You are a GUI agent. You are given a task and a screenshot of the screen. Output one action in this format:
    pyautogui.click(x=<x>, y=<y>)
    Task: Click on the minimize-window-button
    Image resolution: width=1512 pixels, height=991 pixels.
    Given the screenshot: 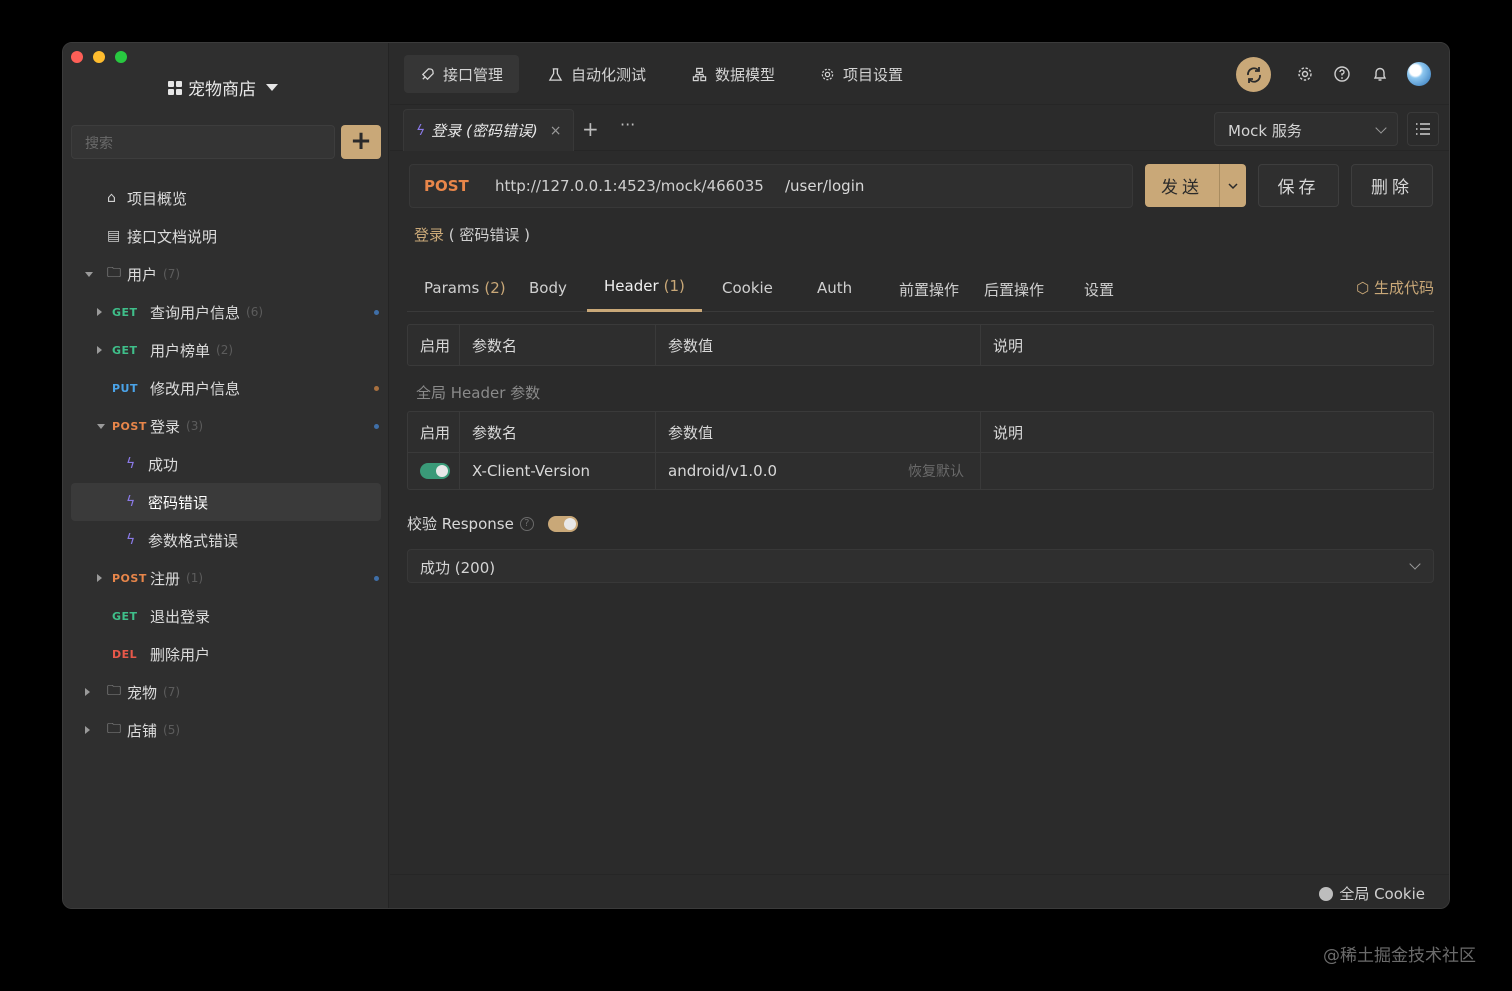 What is the action you would take?
    pyautogui.click(x=99, y=57)
    